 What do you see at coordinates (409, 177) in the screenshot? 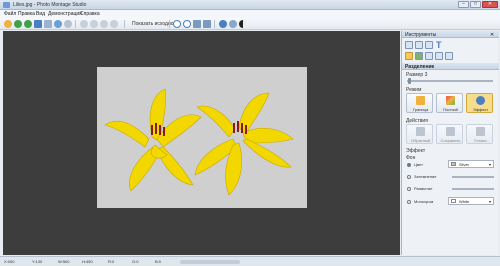
I see `darken-radio` at bounding box center [409, 177].